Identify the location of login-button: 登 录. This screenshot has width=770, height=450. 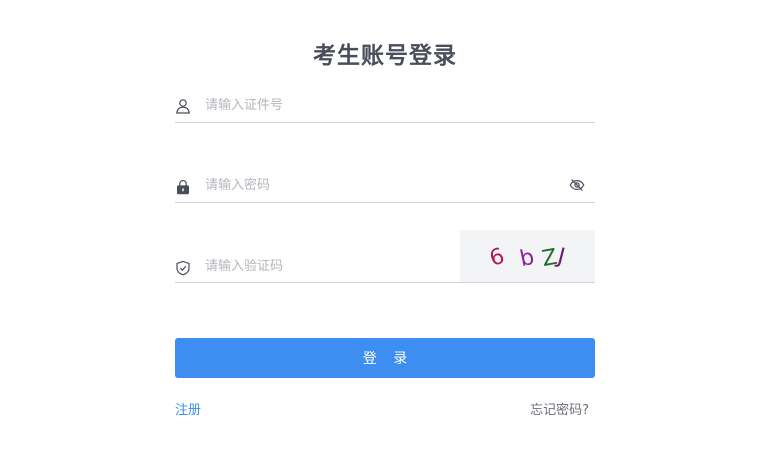
(385, 358).